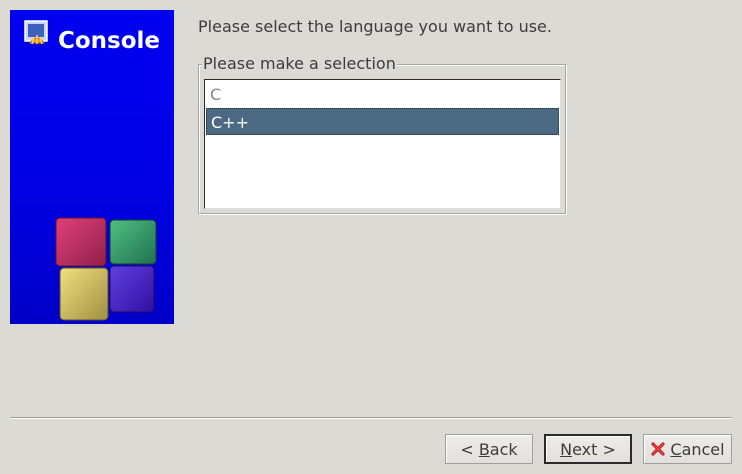 The width and height of the screenshot is (742, 474). I want to click on back-button: < Back, so click(489, 449).